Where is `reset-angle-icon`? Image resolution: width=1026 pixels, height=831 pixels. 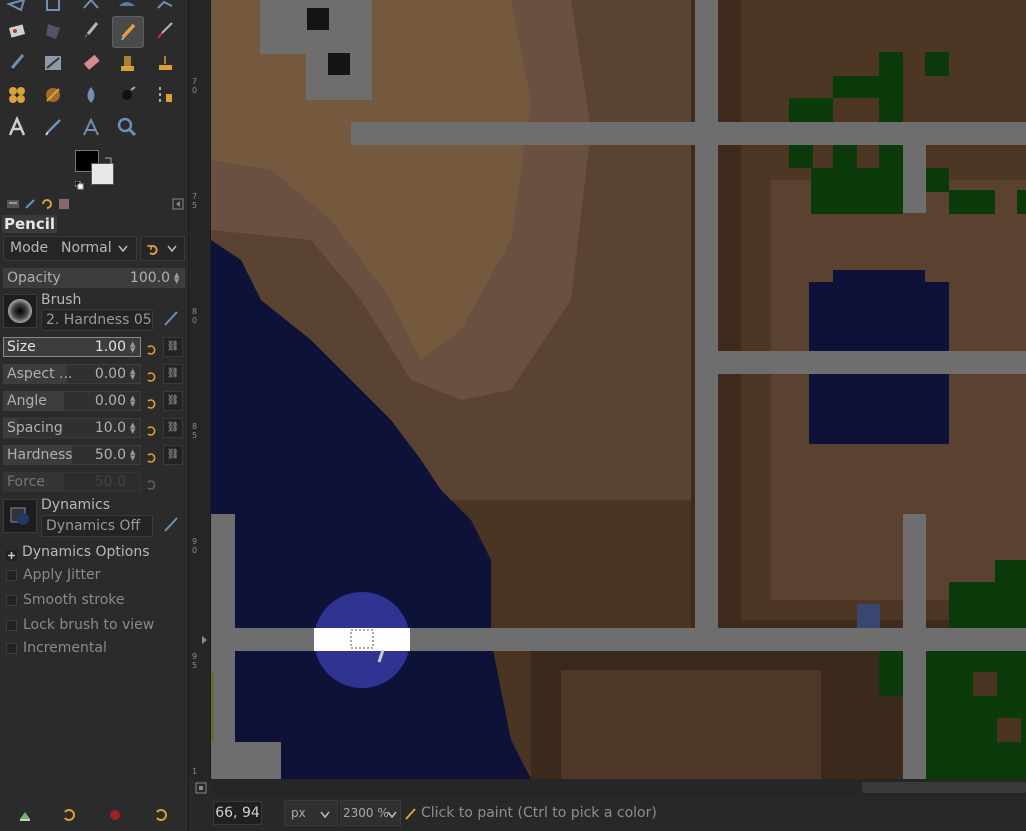 reset-angle-icon is located at coordinates (151, 402).